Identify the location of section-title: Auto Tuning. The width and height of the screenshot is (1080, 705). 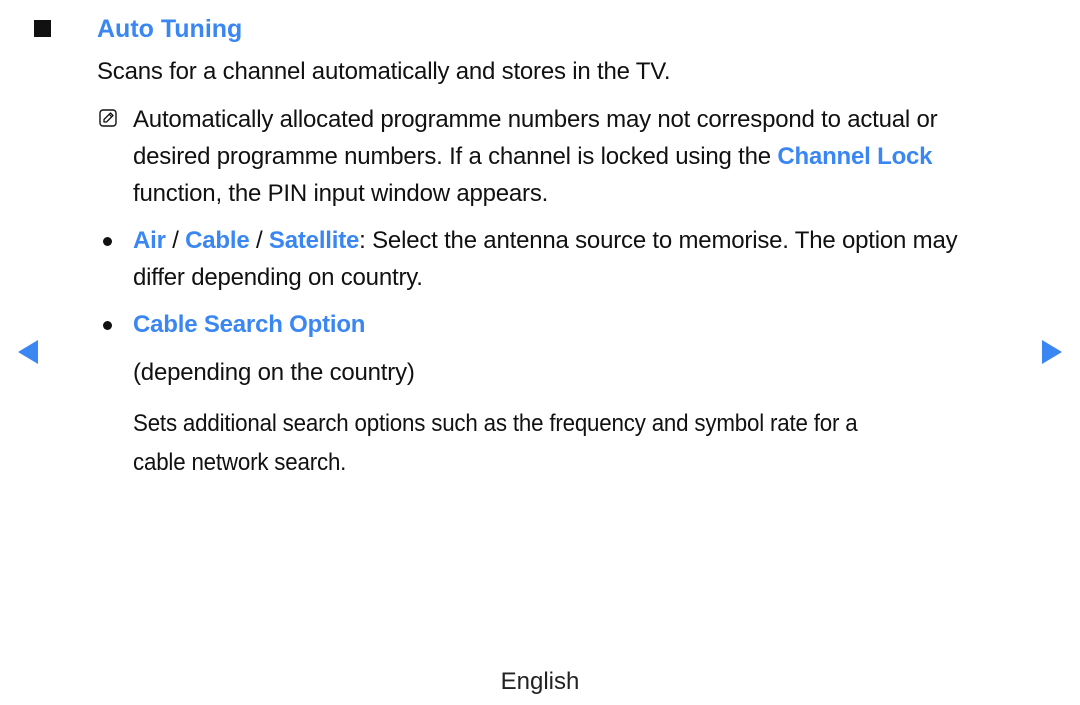
(170, 29).